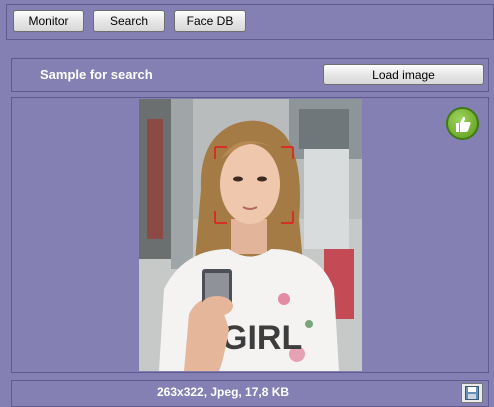  Describe the element at coordinates (129, 21) in the screenshot. I see `search-button: Search` at that location.